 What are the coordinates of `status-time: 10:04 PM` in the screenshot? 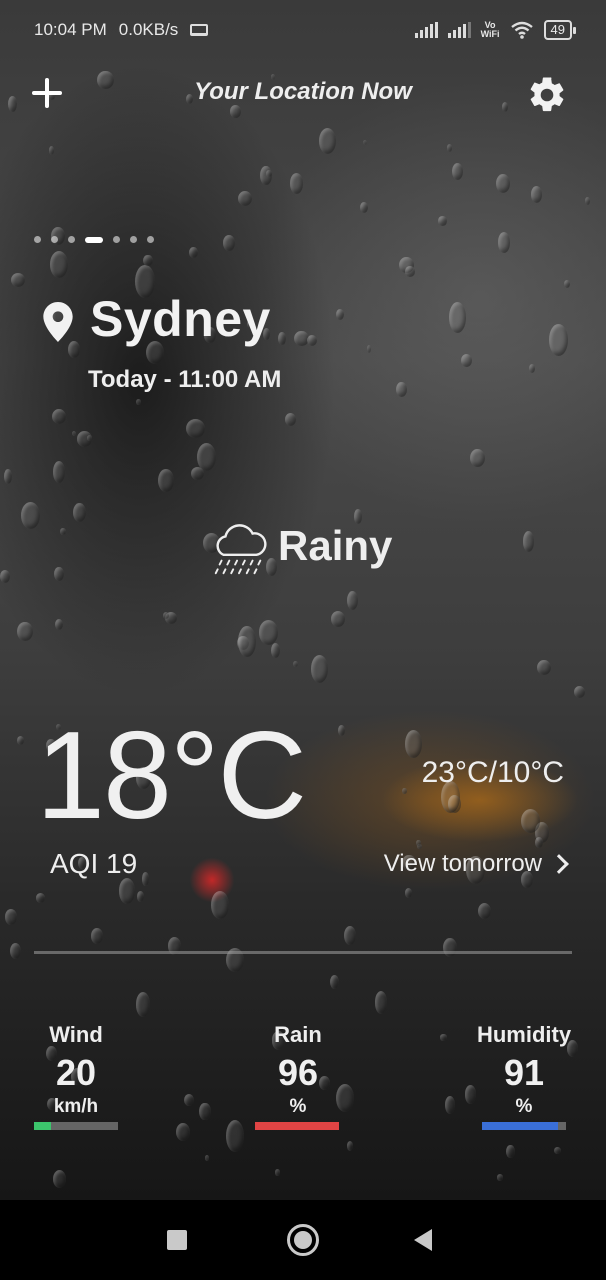 It's located at (70, 29).